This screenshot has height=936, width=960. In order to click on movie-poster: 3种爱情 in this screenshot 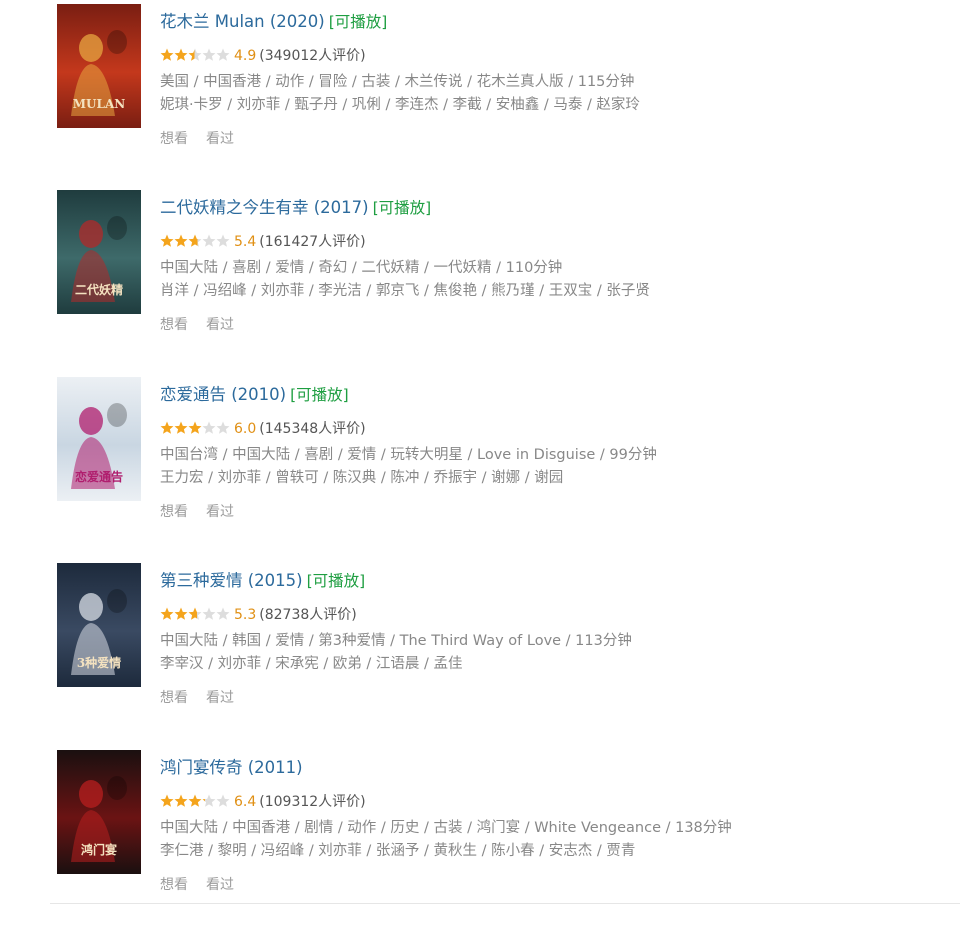, I will do `click(99, 625)`.